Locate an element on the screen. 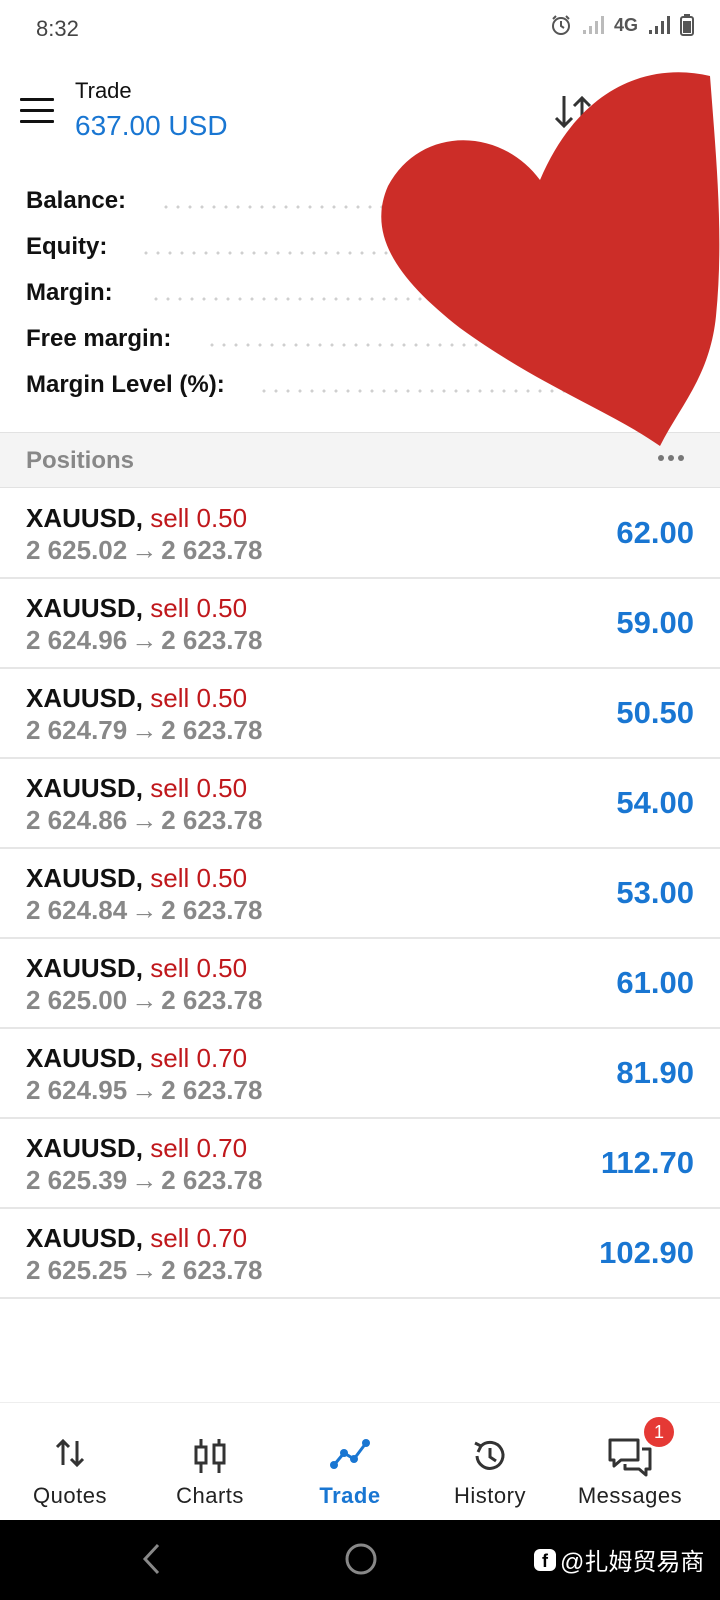  home-icon is located at coordinates (361, 1561).